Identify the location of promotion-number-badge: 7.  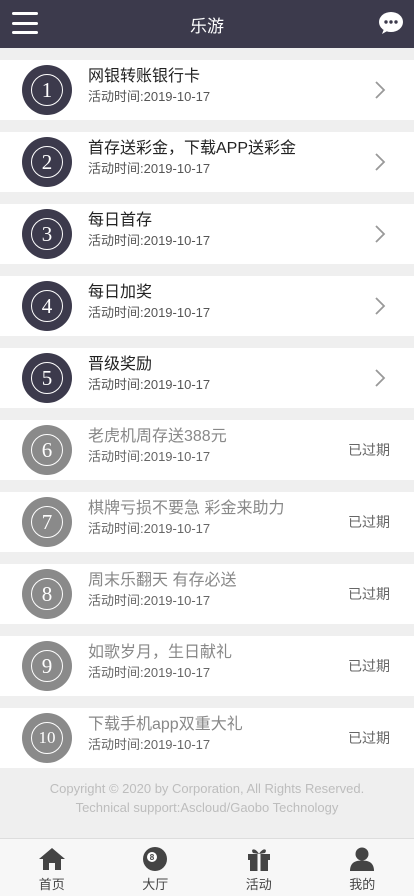
(47, 522).